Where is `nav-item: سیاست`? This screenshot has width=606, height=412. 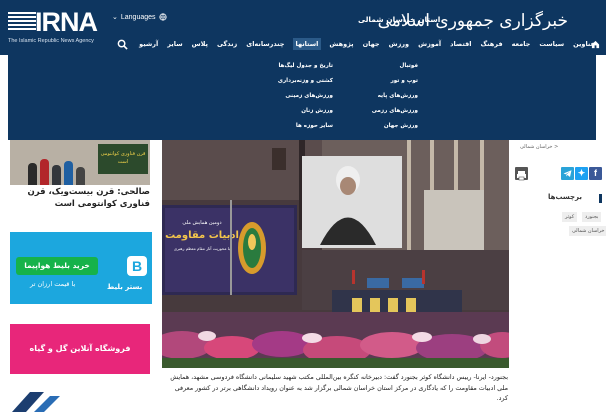
nav-item: سیاست is located at coordinates (551, 44).